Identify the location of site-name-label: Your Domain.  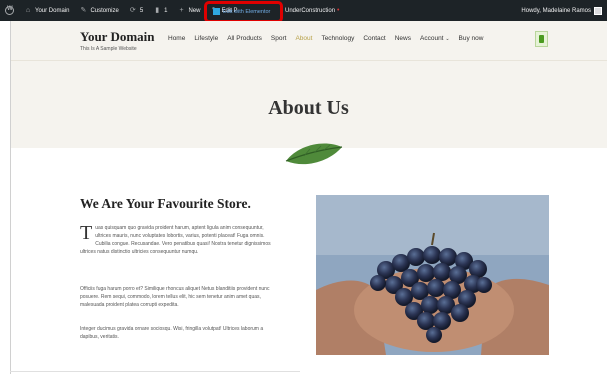
(52, 10).